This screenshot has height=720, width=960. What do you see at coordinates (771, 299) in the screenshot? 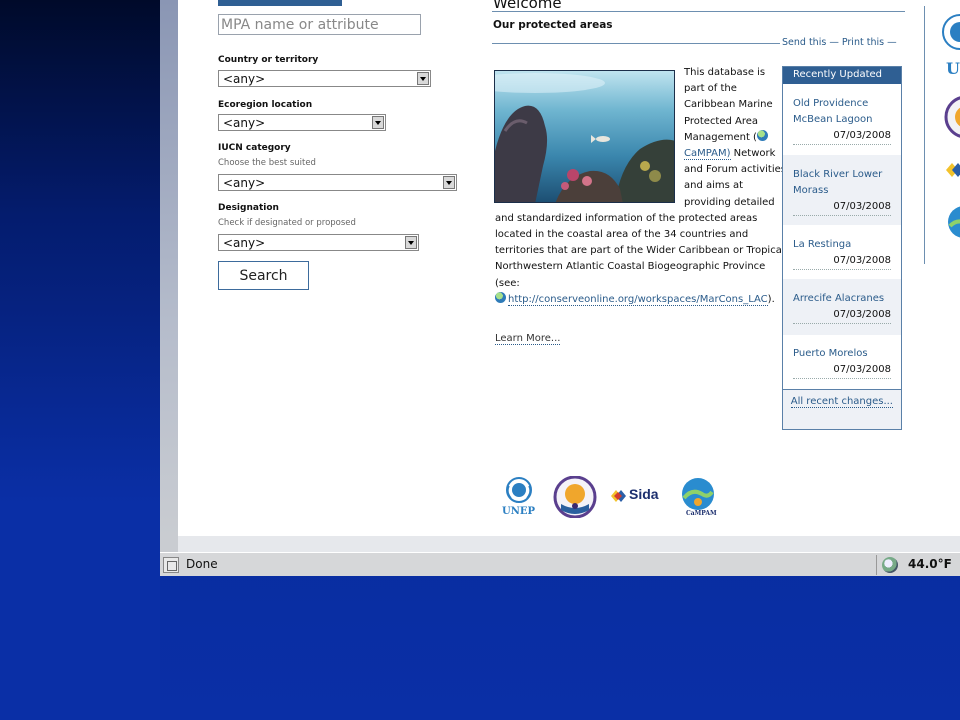
I see `intro-end: ).` at bounding box center [771, 299].